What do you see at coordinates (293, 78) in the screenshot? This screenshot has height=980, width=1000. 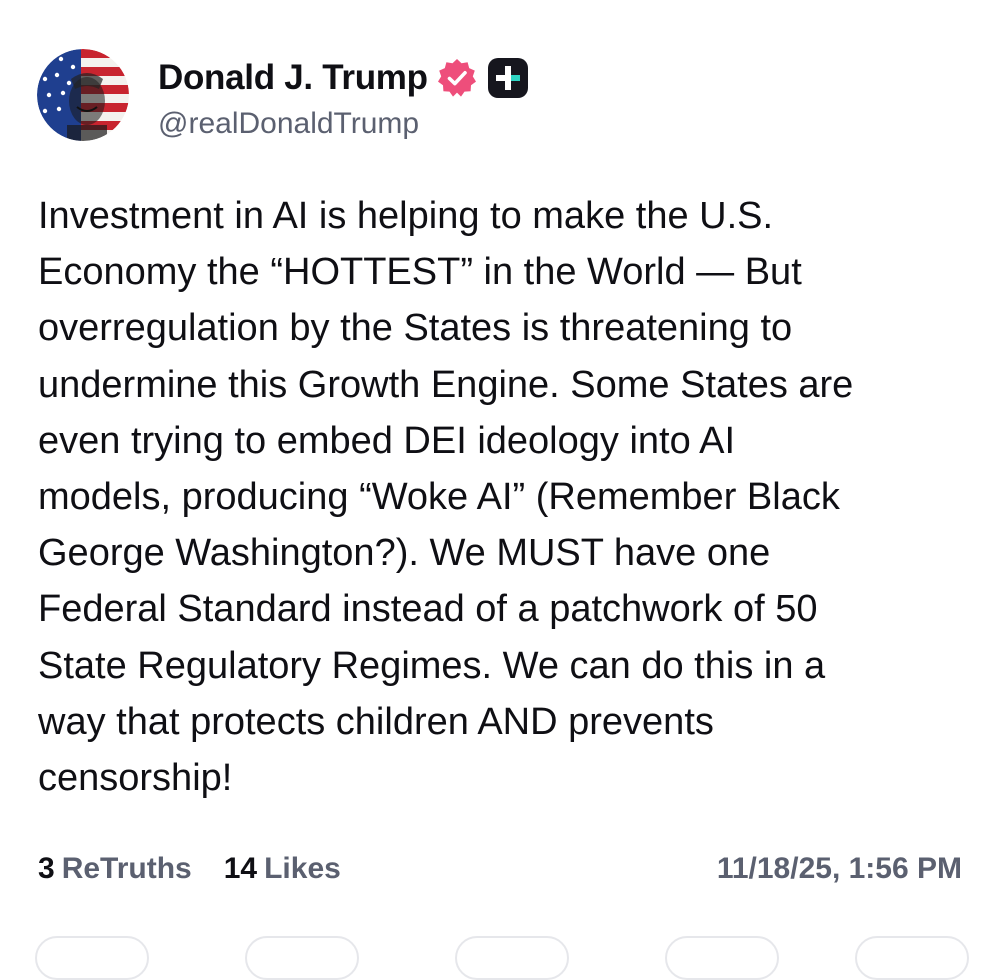 I see `display-name: Donald J. Trump` at bounding box center [293, 78].